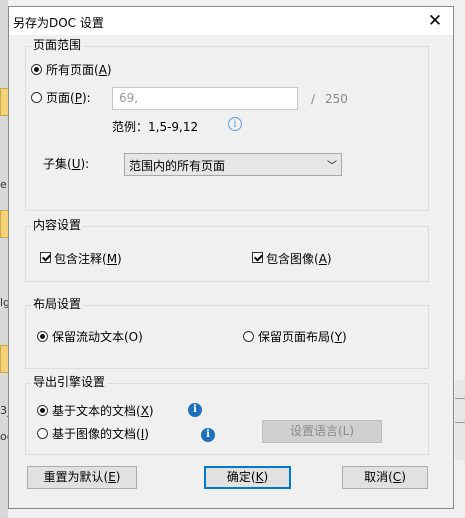 Image resolution: width=465 pixels, height=518 pixels. I want to click on subset-label: 子集(U):, so click(66, 164).